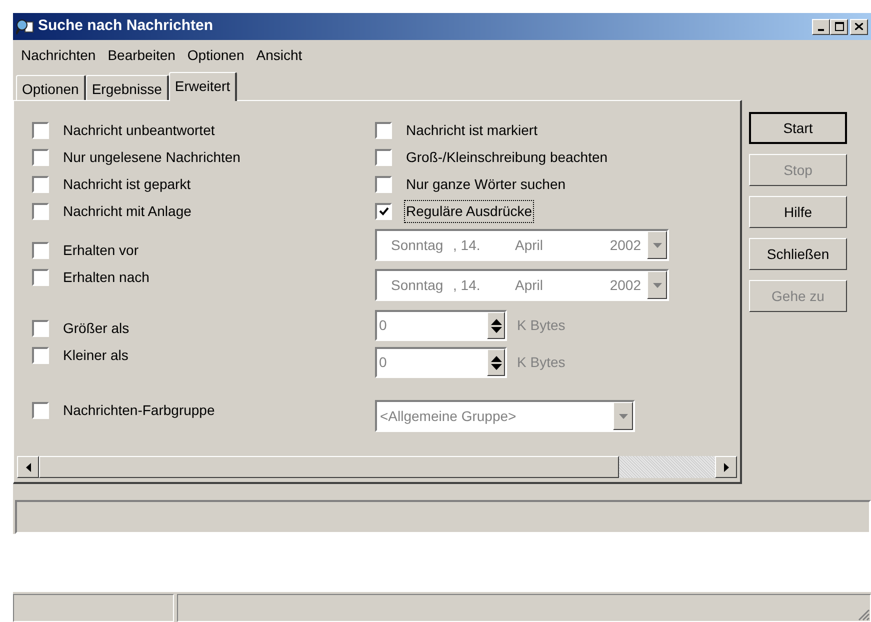  I want to click on menu-item: Bearbeiten, so click(142, 55).